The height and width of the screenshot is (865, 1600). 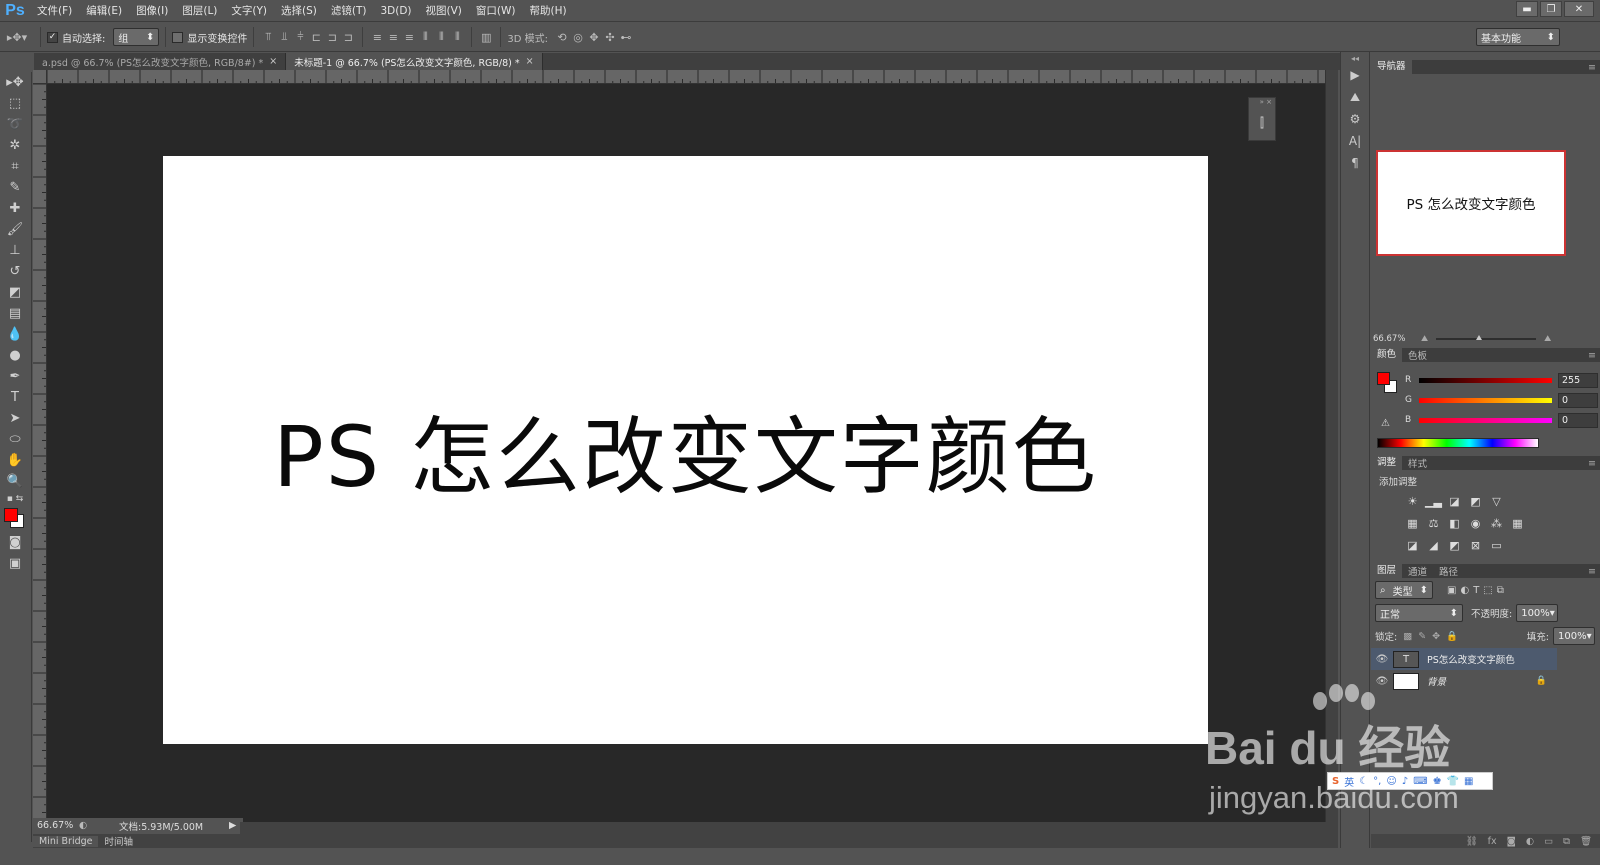 I want to click on panel-menu-icon: ≡, so click(x=1591, y=67).